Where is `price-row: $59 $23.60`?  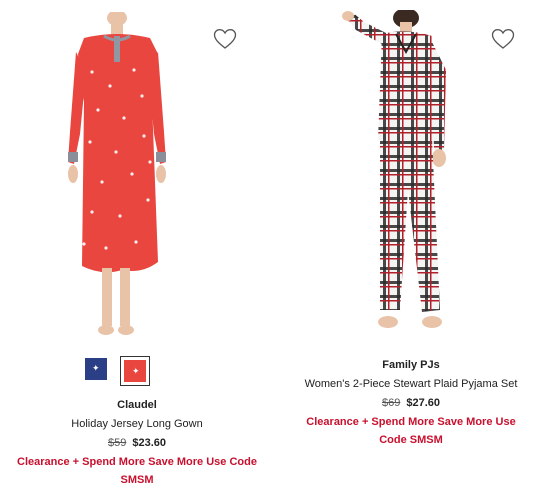 price-row: $59 $23.60 is located at coordinates (137, 443).